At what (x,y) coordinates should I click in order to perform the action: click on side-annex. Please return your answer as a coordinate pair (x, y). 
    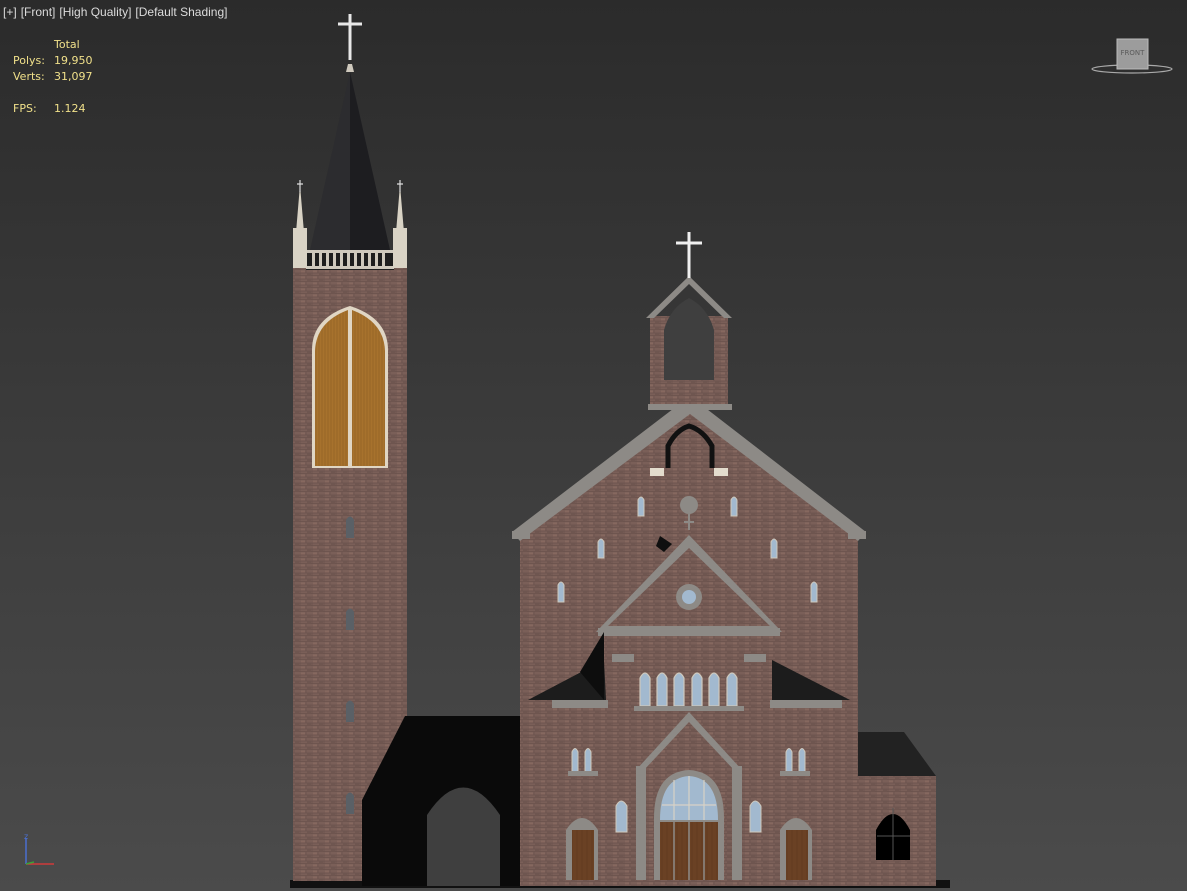
    Looking at the image, I should click on (897, 809).